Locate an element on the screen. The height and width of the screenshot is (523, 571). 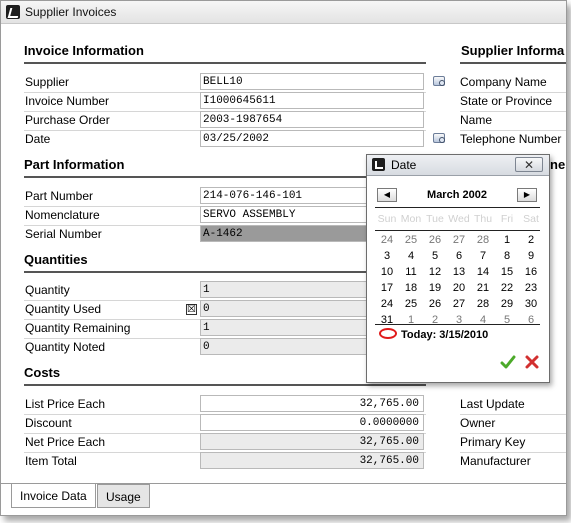
telephone-label: Telephone Number is located at coordinates (511, 139).